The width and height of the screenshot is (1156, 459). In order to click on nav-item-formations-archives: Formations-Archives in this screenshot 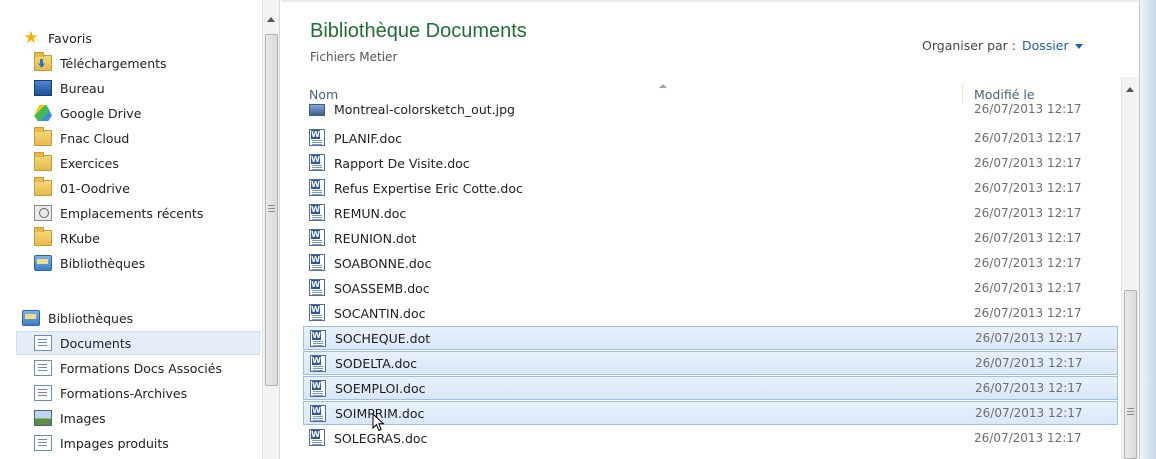, I will do `click(147, 393)`.